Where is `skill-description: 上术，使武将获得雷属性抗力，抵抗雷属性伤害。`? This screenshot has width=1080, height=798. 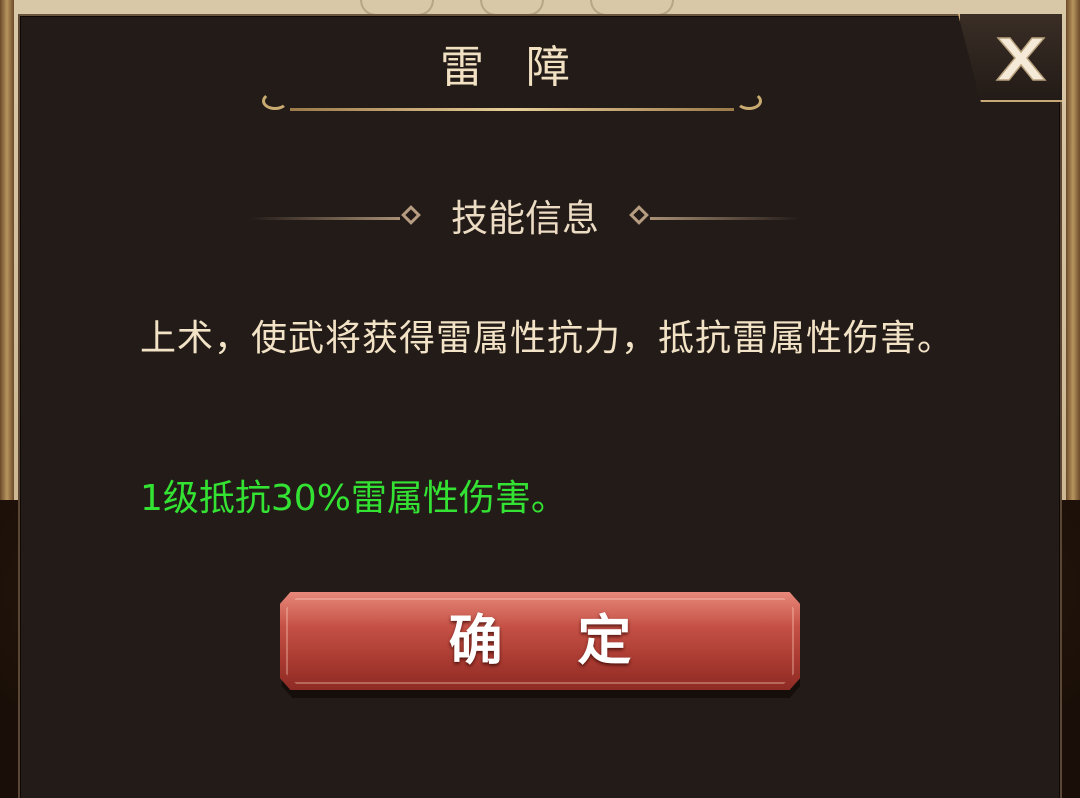
skill-description: 上术，使武将获得雷属性抗力，抵抗雷属性伤害。 is located at coordinates (547, 338).